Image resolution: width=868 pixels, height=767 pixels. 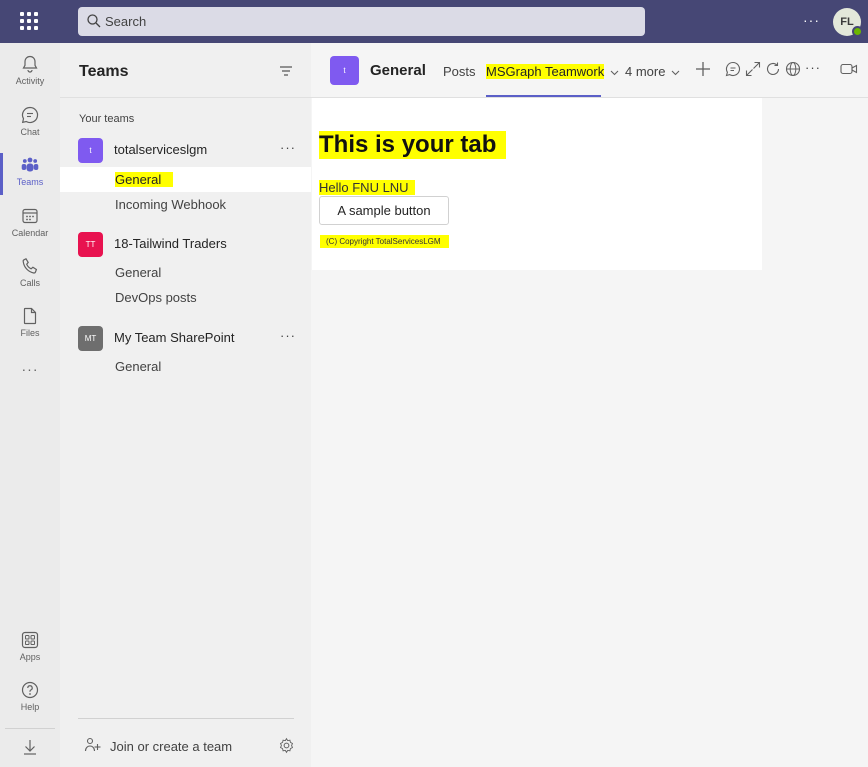 What do you see at coordinates (107, 119) in the screenshot?
I see `section-label: Your teams` at bounding box center [107, 119].